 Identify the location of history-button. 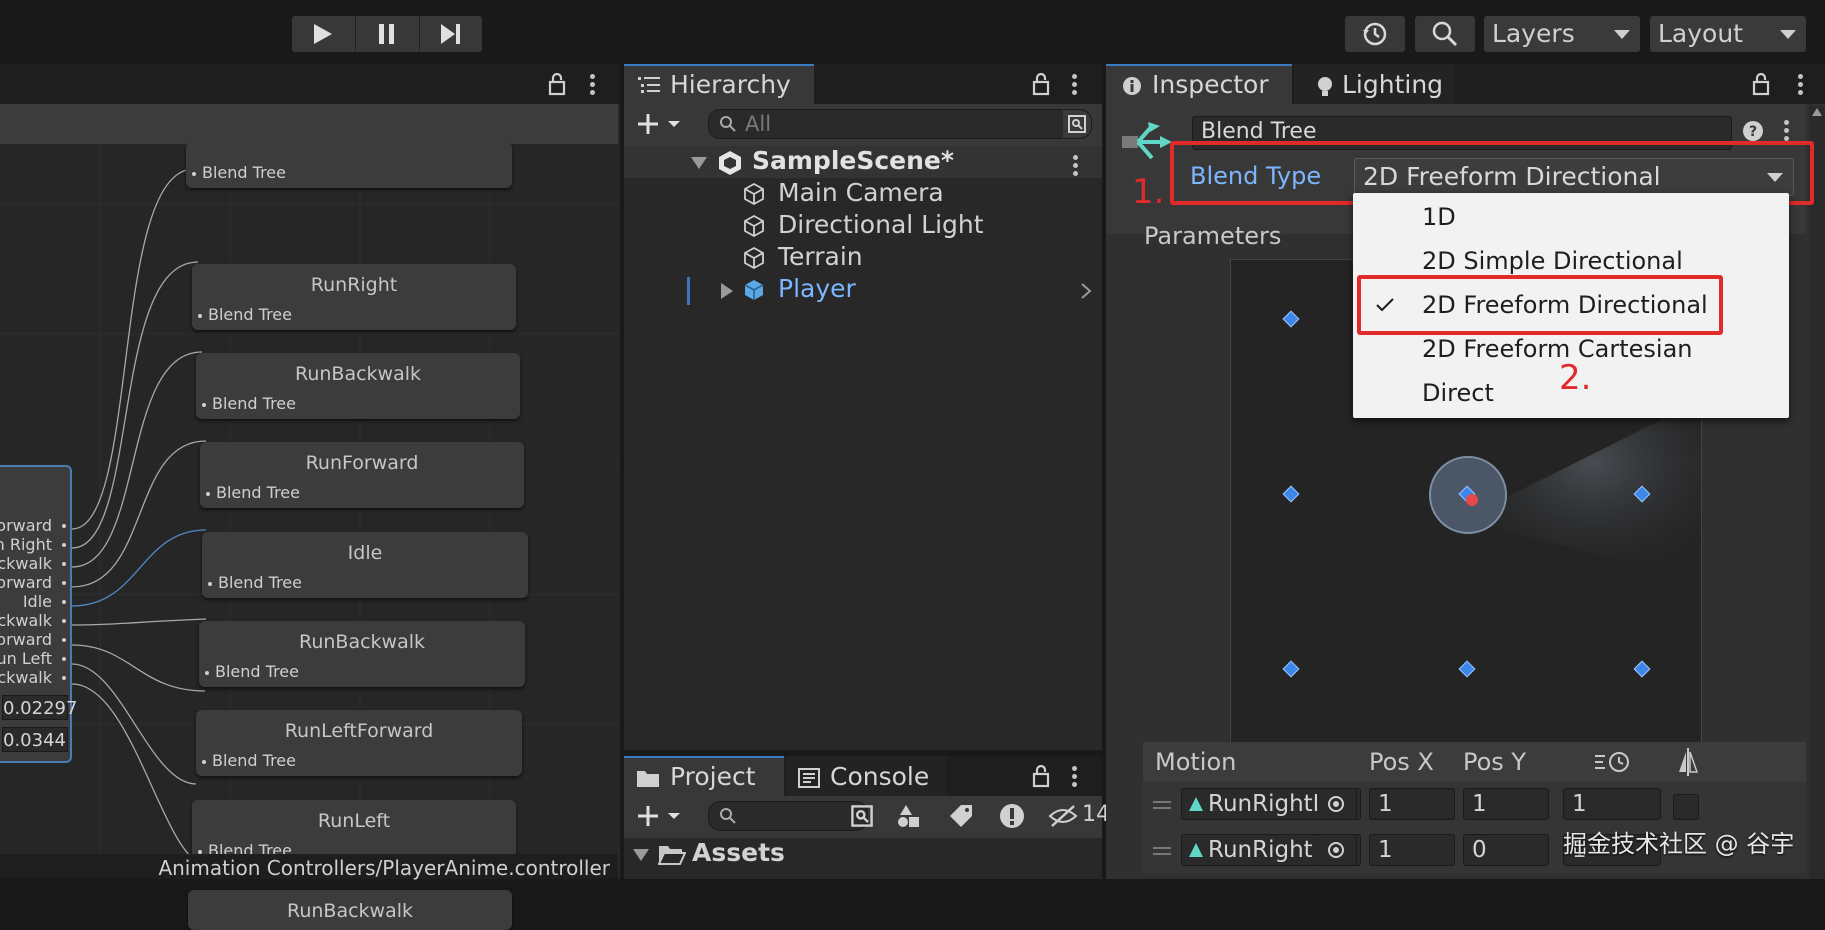
(1375, 34).